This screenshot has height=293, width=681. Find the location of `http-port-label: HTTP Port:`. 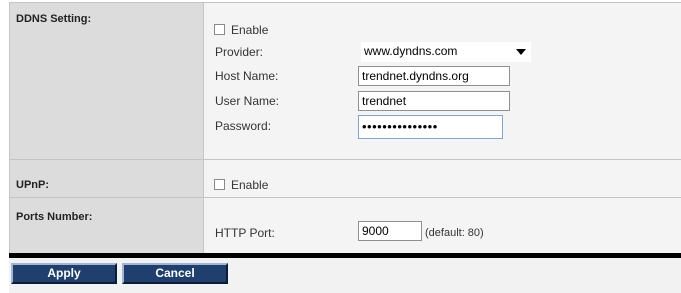

http-port-label: HTTP Port: is located at coordinates (245, 233).